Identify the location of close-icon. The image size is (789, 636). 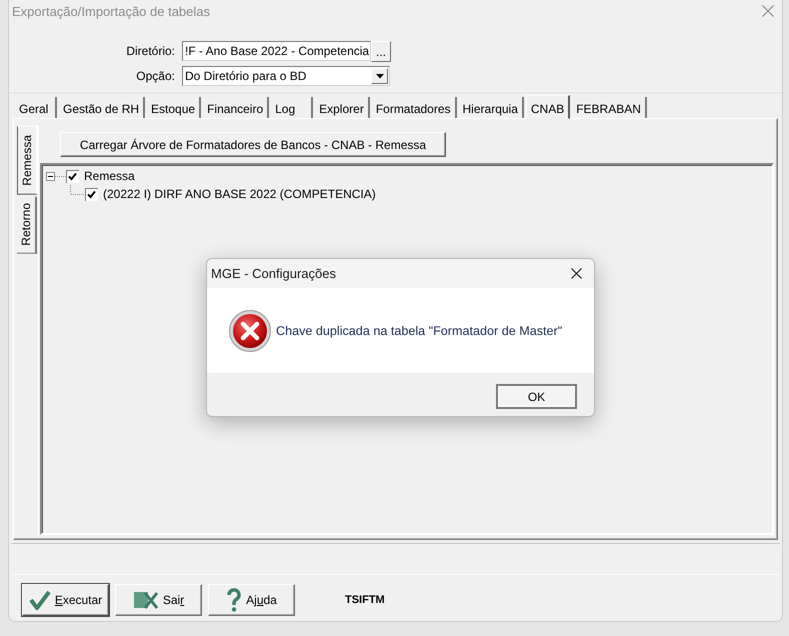
(576, 273).